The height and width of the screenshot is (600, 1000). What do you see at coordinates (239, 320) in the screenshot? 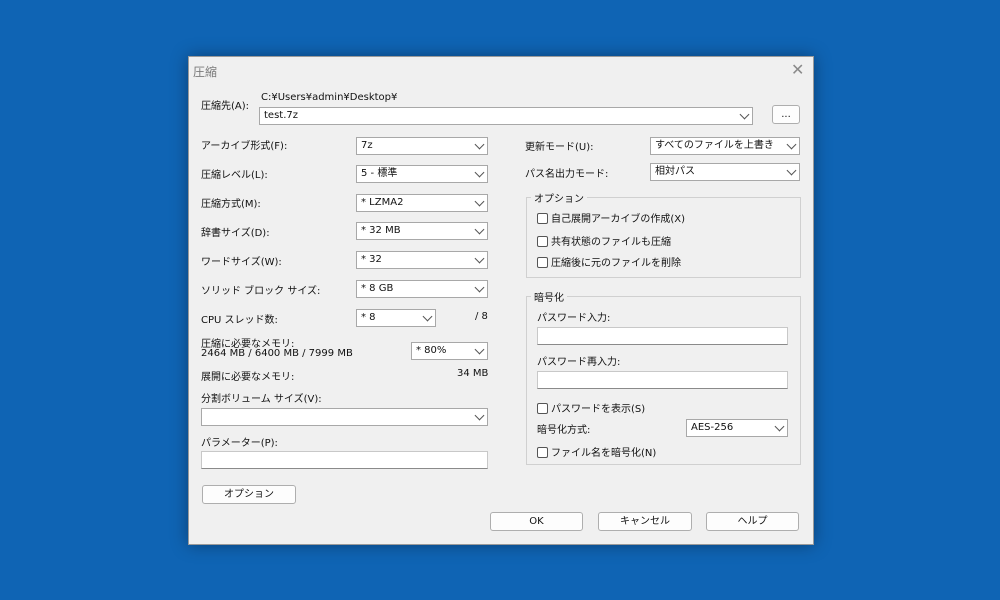
I see `cpu-label: CPU スレッド数:` at bounding box center [239, 320].